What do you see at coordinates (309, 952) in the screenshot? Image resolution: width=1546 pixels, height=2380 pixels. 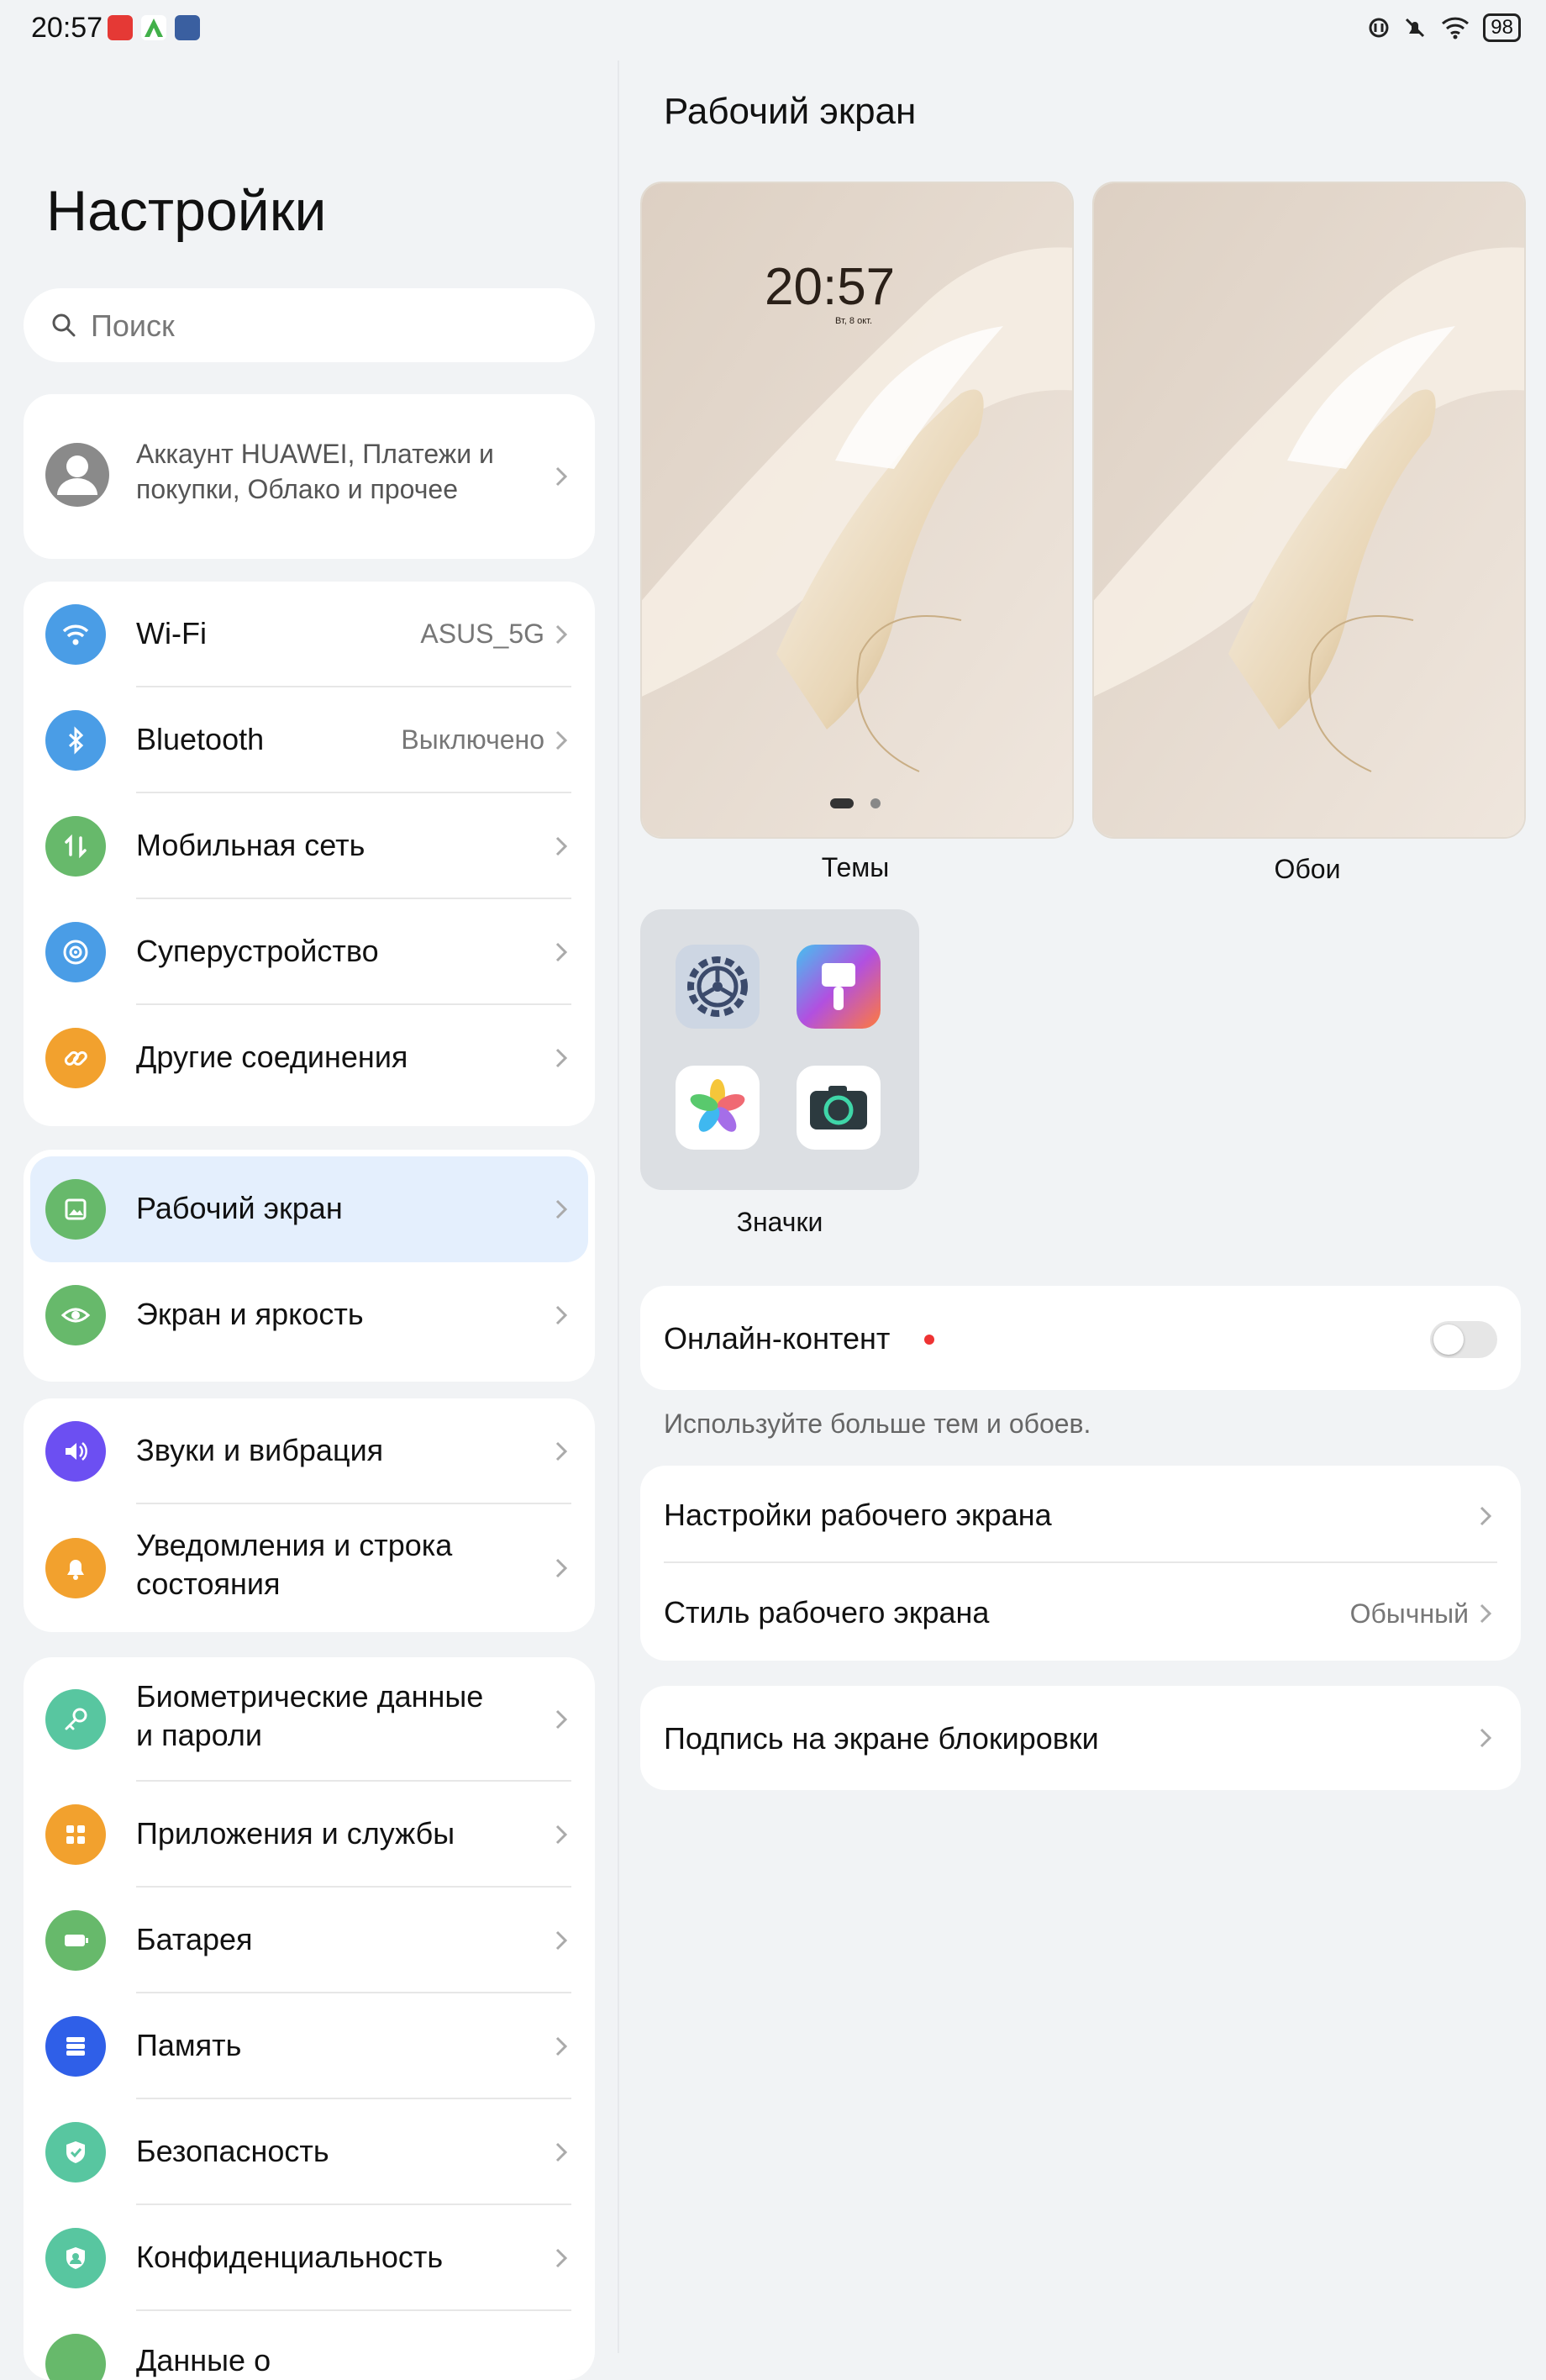 I see `settings-item-super-device: Суперустройство` at bounding box center [309, 952].